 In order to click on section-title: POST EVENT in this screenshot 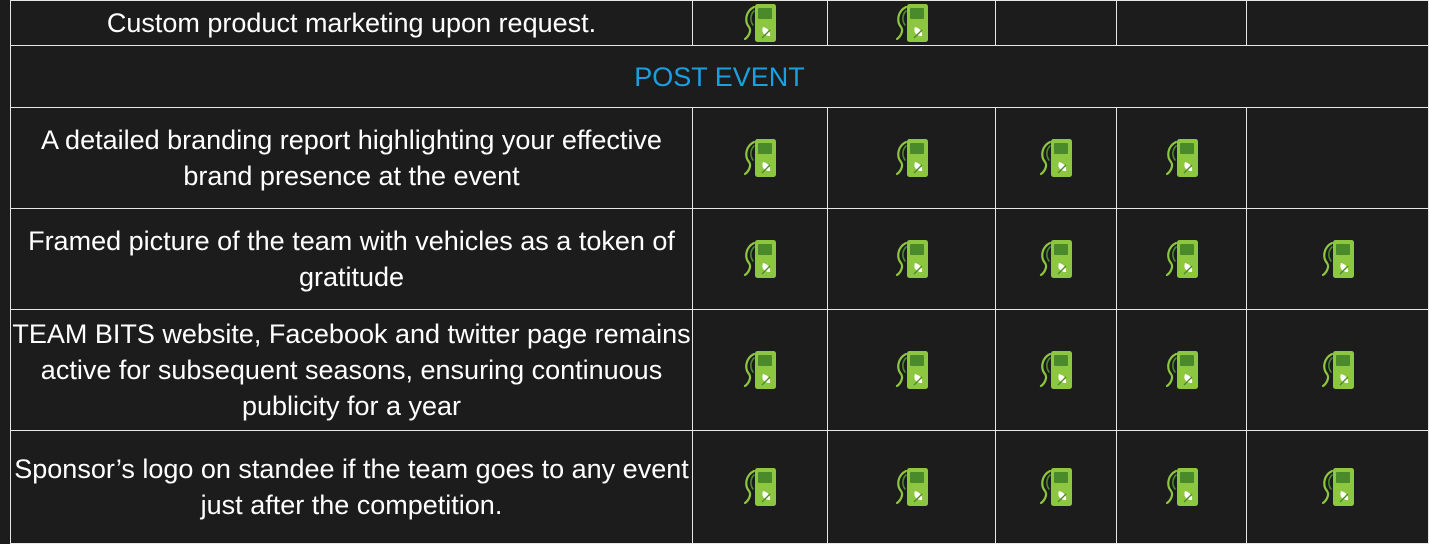, I will do `click(719, 76)`.